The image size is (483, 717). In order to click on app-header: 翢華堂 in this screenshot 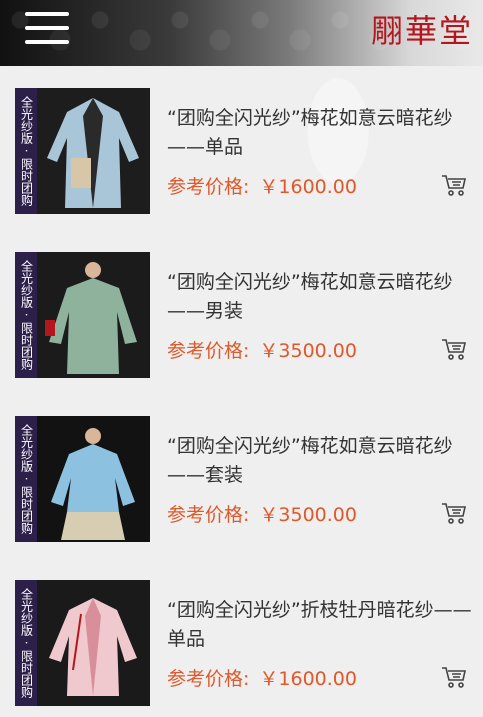, I will do `click(241, 33)`.